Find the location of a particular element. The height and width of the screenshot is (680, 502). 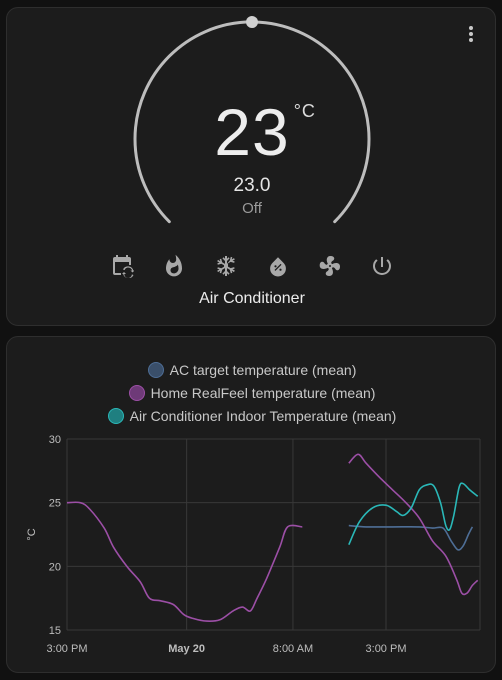

snowflake-icon is located at coordinates (226, 266).